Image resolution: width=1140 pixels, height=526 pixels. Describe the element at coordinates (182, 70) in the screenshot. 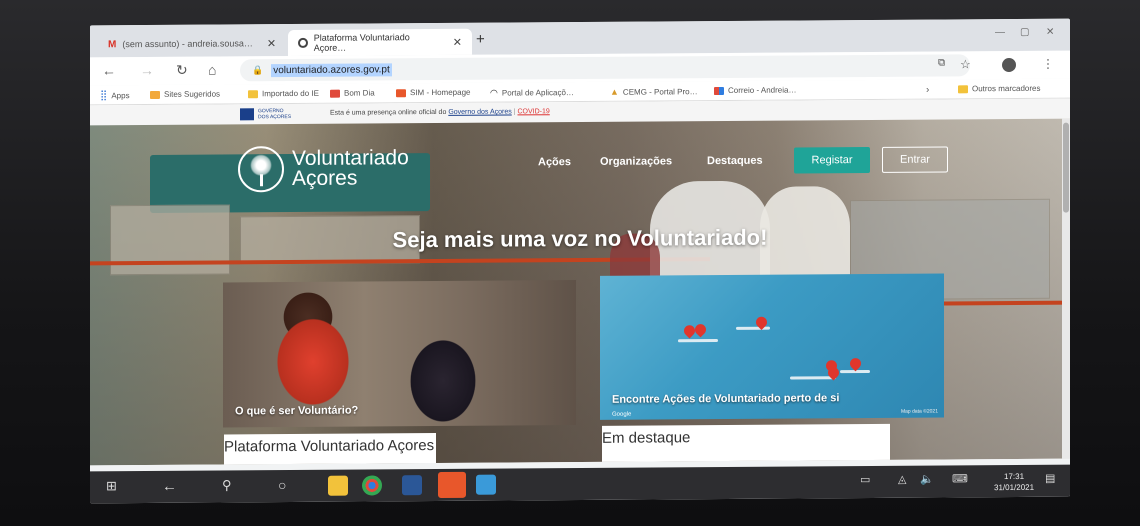

I see `reload-icon: ↻` at that location.